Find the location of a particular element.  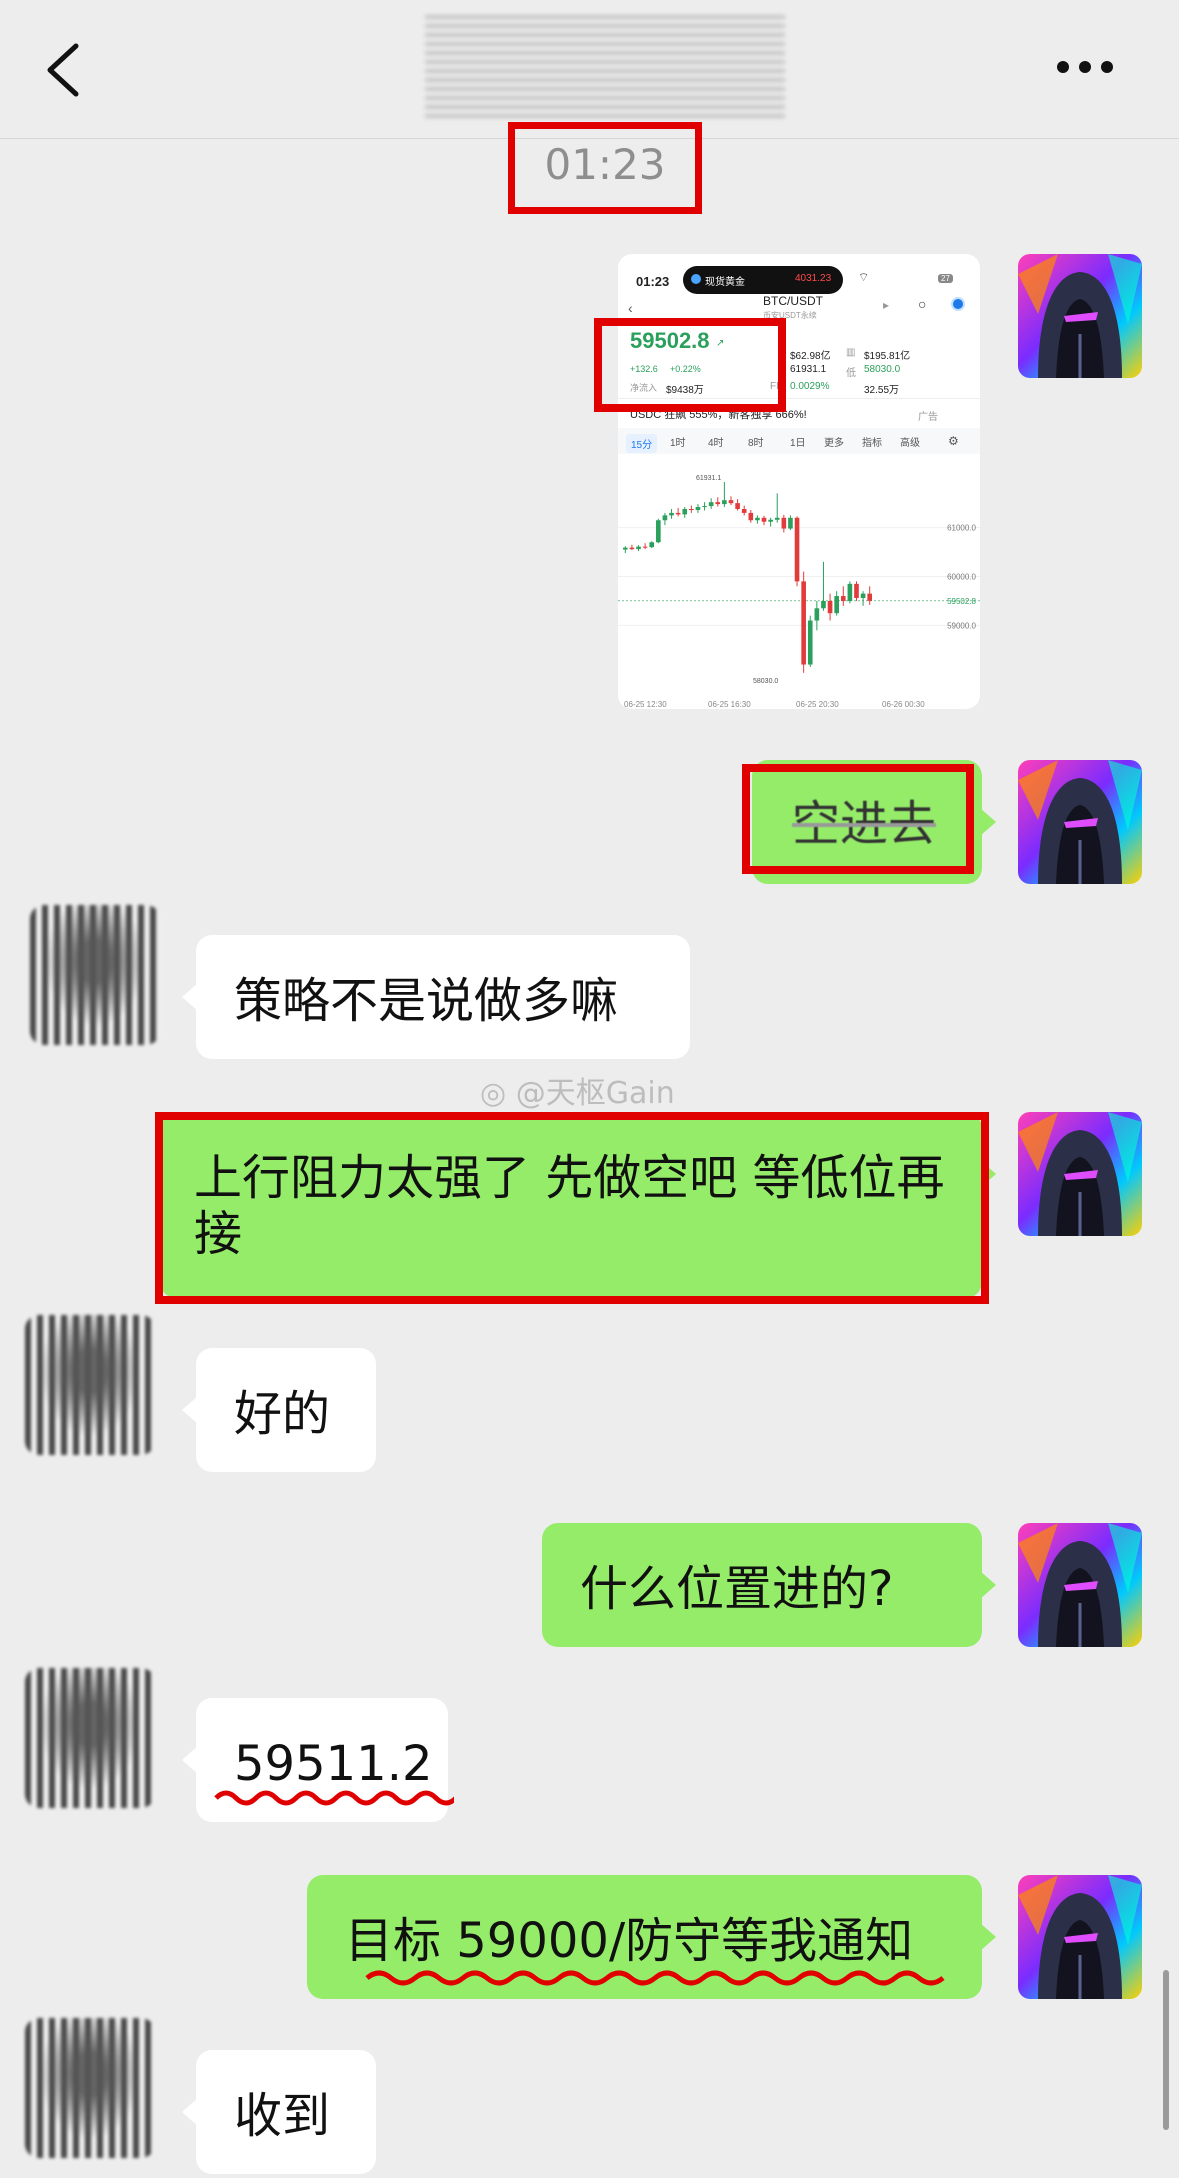

interval-tab: 15分 is located at coordinates (642, 443).